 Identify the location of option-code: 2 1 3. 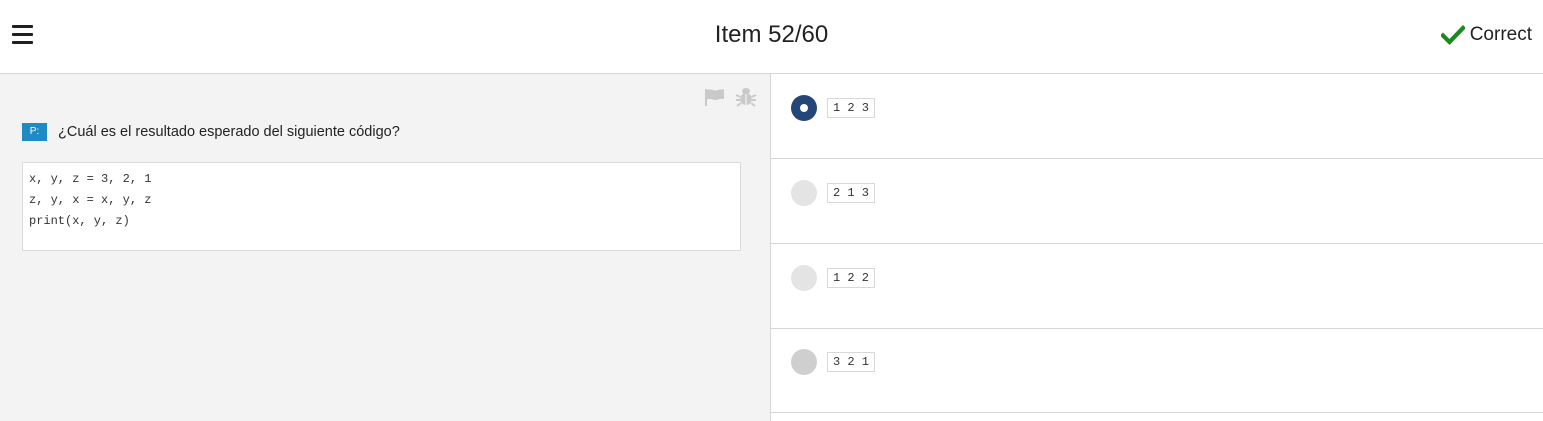
(851, 193).